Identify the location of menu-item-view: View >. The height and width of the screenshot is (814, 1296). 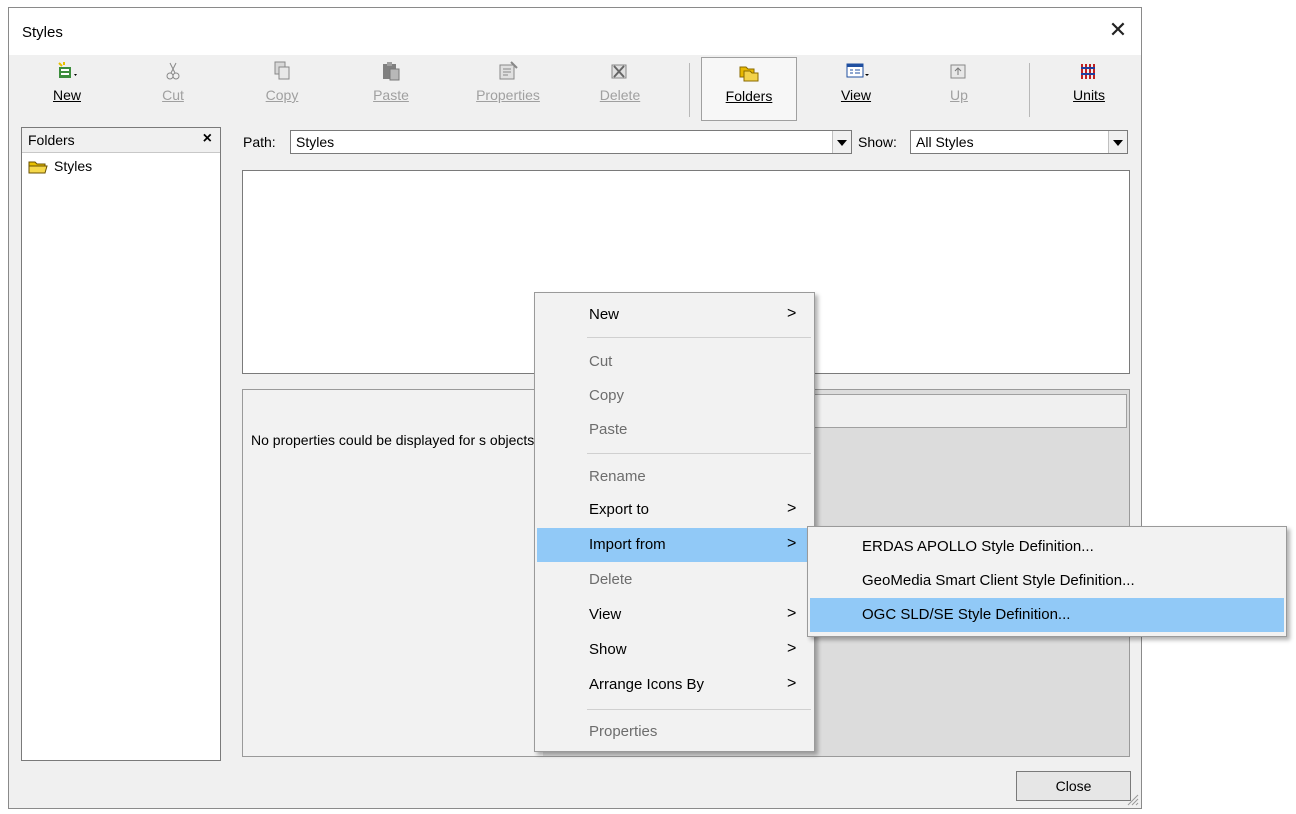
(674, 615).